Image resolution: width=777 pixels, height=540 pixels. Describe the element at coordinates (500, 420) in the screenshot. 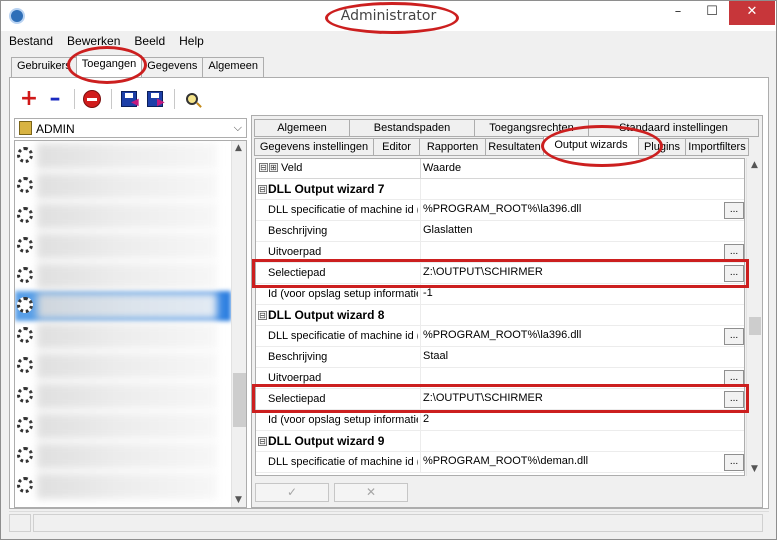

I see `grid-property-row: Id (voor opslag setup informatie 2` at that location.